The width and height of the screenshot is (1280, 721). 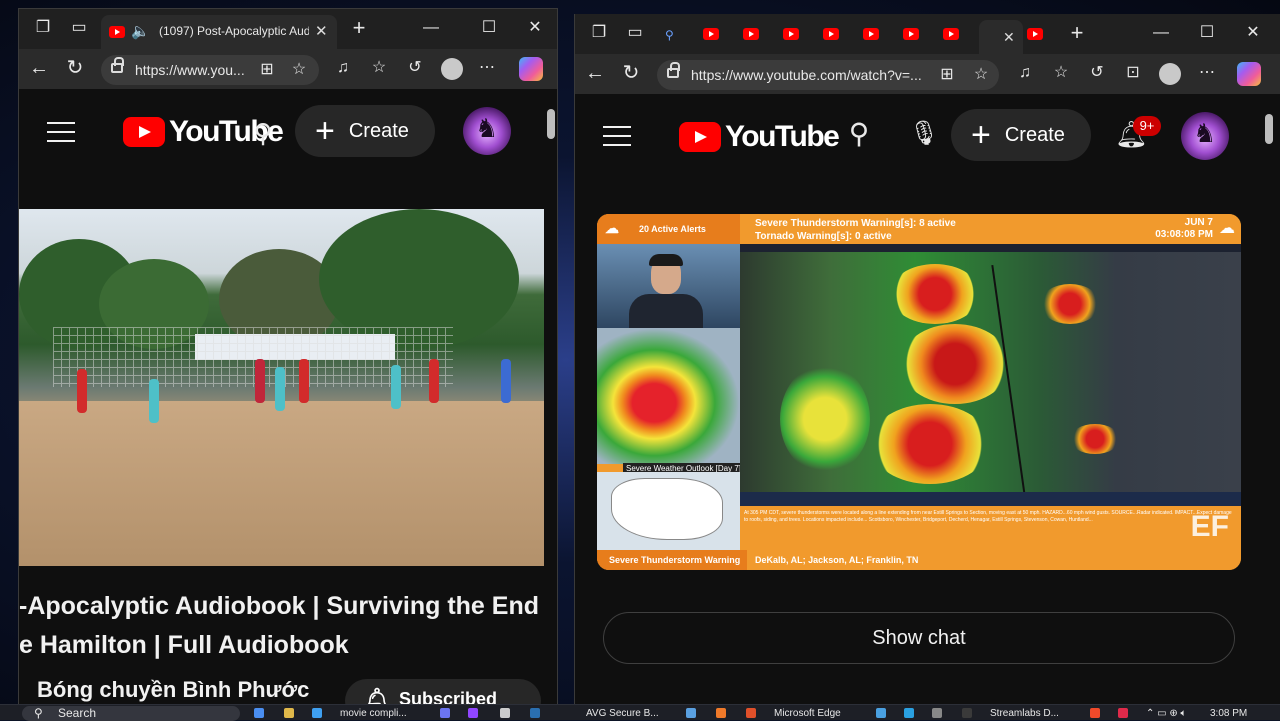 I want to click on firefox-icon, so click(x=721, y=713).